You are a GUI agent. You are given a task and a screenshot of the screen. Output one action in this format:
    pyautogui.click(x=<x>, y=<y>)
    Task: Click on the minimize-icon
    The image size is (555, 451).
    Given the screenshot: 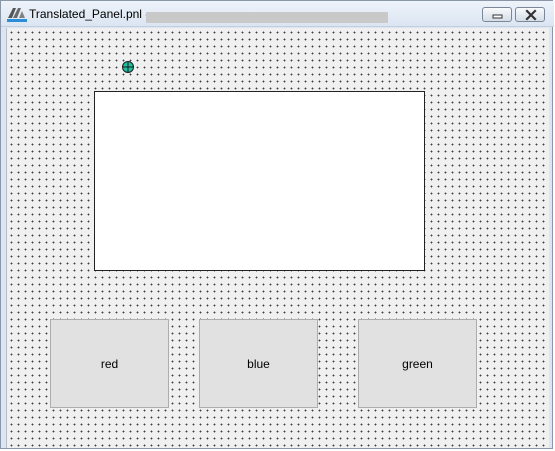 What is the action you would take?
    pyautogui.click(x=497, y=16)
    